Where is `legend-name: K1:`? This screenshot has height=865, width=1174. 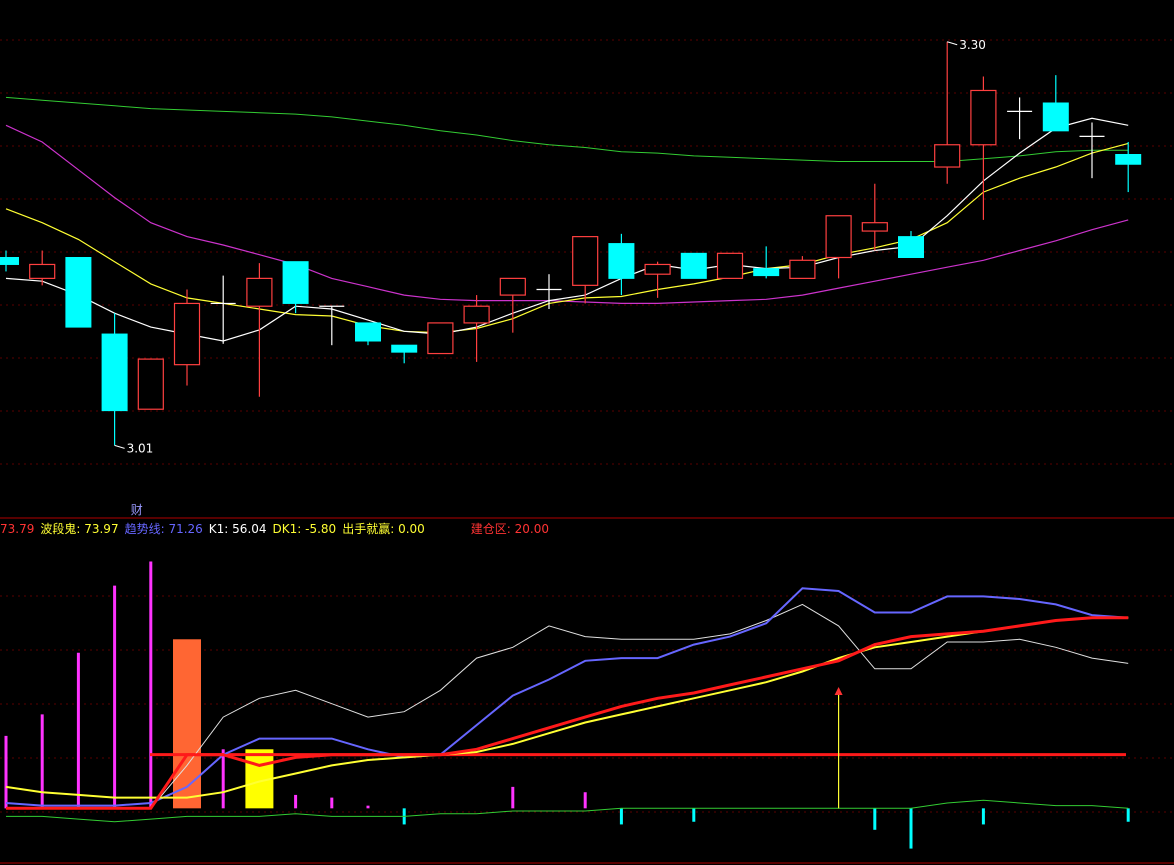
legend-name: K1: is located at coordinates (220, 529).